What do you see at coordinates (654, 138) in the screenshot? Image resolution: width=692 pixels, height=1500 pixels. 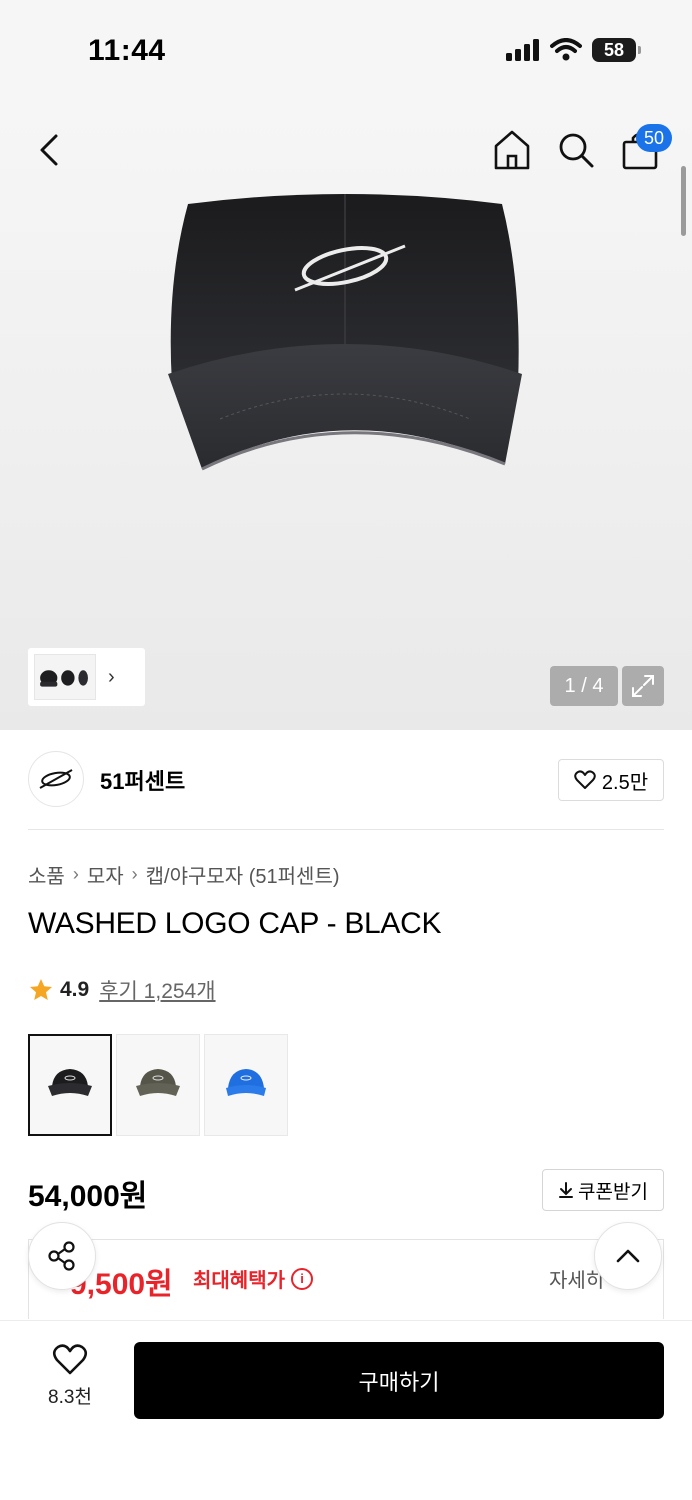 I see `cart-count-badge: 50` at bounding box center [654, 138].